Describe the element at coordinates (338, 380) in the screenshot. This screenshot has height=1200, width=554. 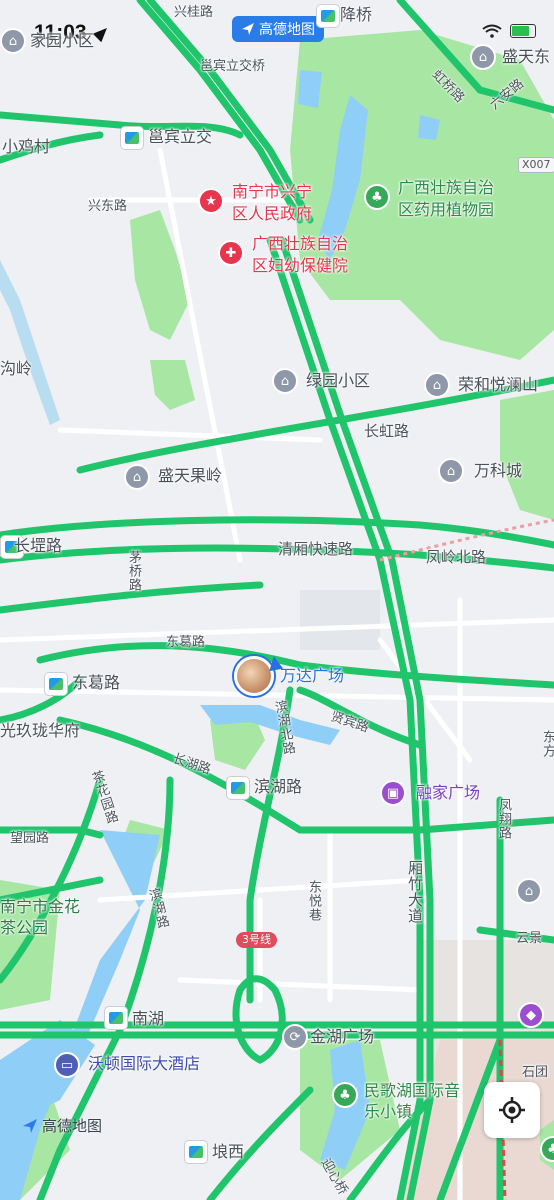
I see `map-label: 绿园小区` at that location.